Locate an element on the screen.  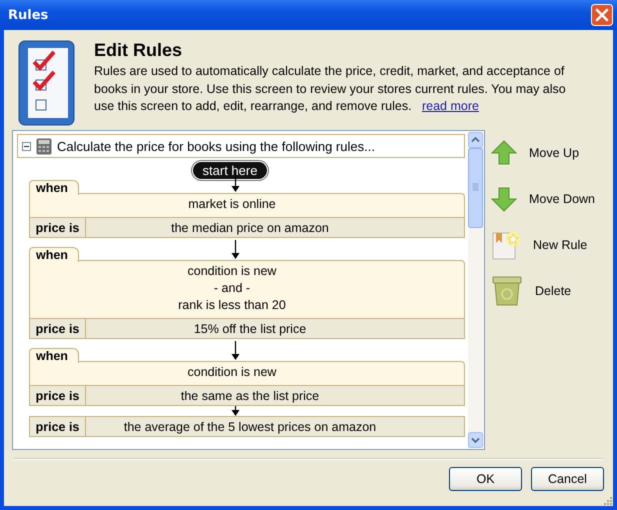
dialog-heading: Edit Rules is located at coordinates (139, 50).